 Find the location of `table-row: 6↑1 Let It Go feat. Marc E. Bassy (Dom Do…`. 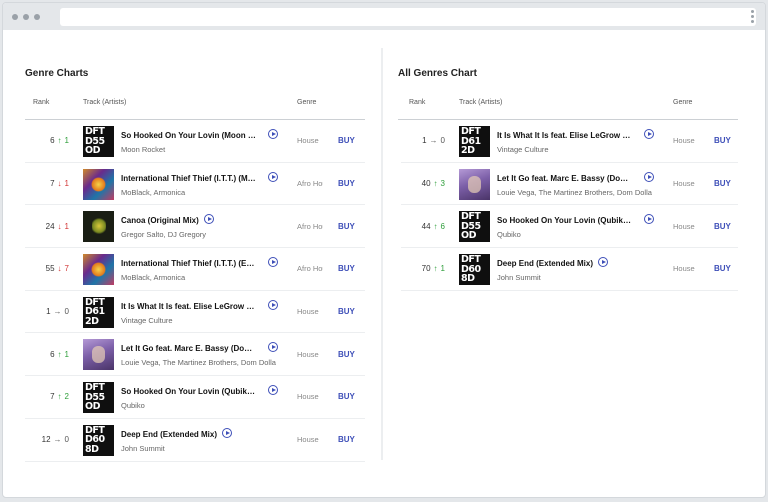

table-row: 6↑1 Let It Go feat. Marc E. Bassy (Dom Do… is located at coordinates (195, 355).